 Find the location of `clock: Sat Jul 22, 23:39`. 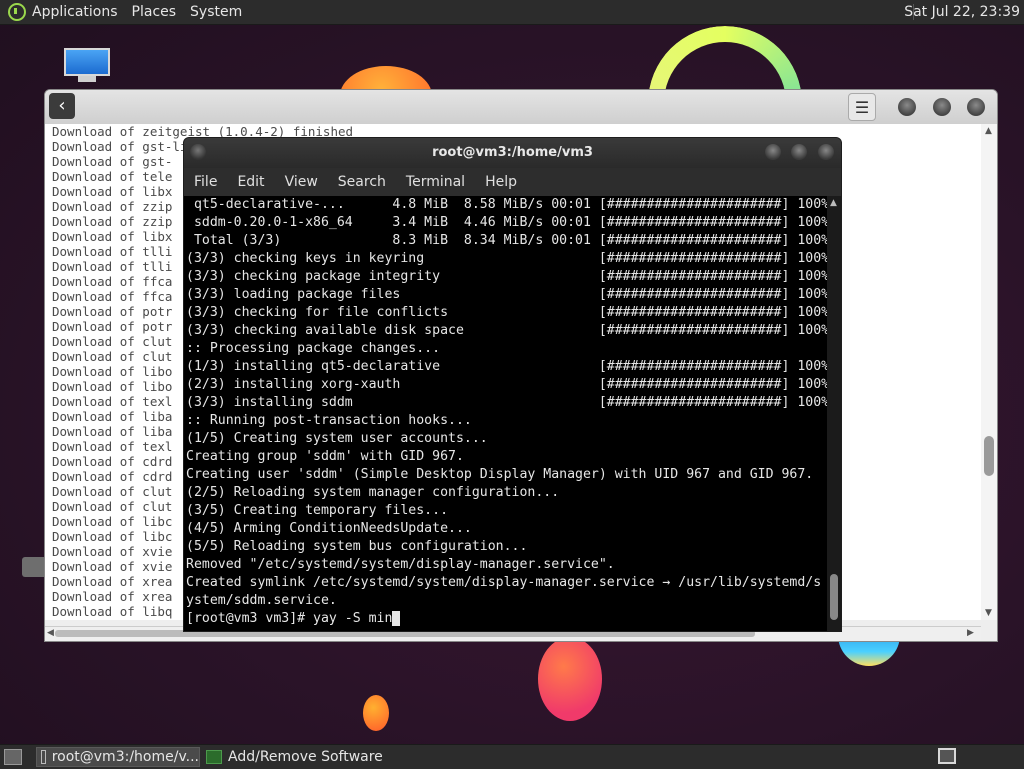

clock: Sat Jul 22, 23:39 is located at coordinates (962, 12).